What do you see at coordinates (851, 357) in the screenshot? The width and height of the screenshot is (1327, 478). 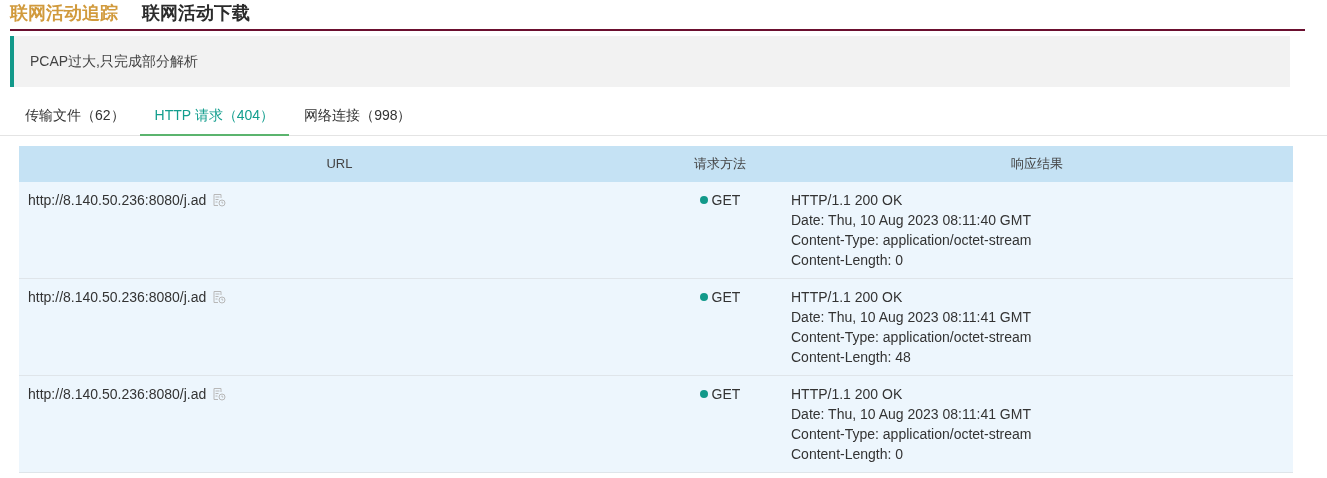 I see `response-line: Content-Length: 48` at bounding box center [851, 357].